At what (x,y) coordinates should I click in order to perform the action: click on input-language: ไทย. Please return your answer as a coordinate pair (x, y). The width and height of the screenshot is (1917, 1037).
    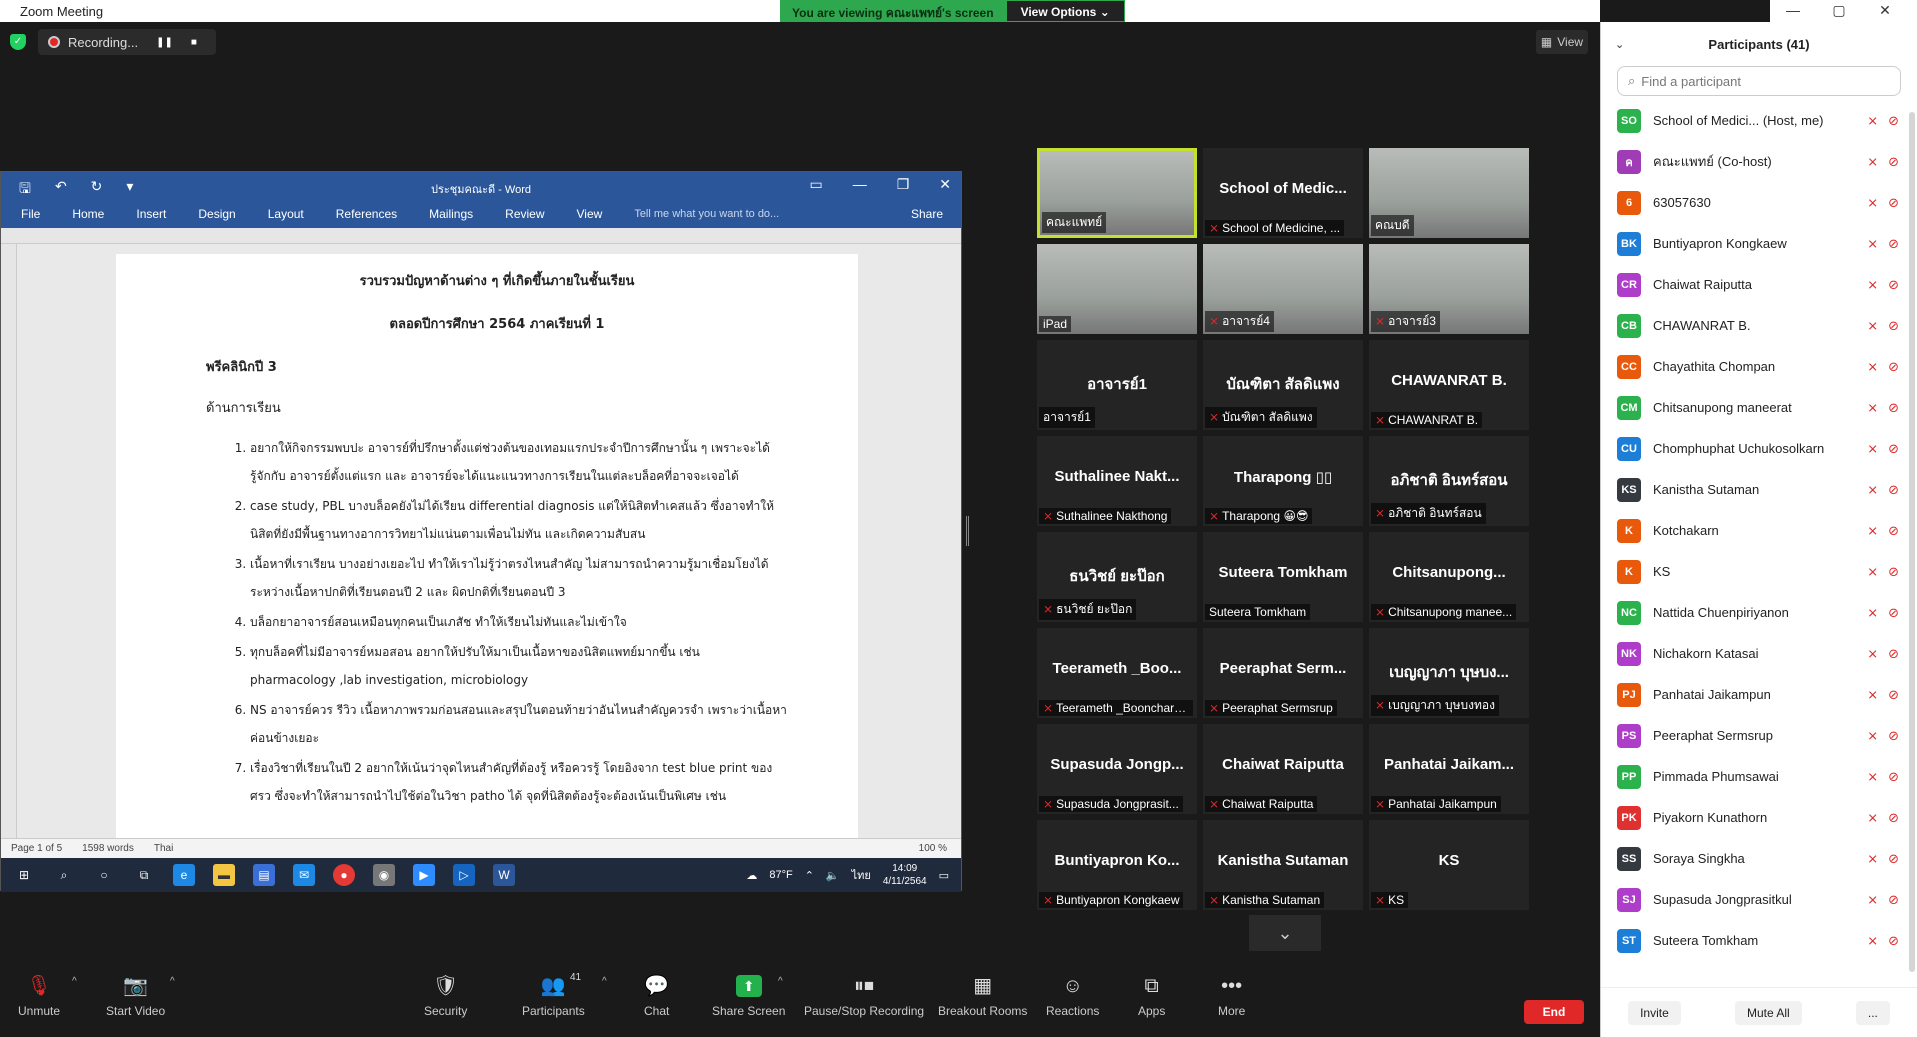
    Looking at the image, I should click on (861, 875).